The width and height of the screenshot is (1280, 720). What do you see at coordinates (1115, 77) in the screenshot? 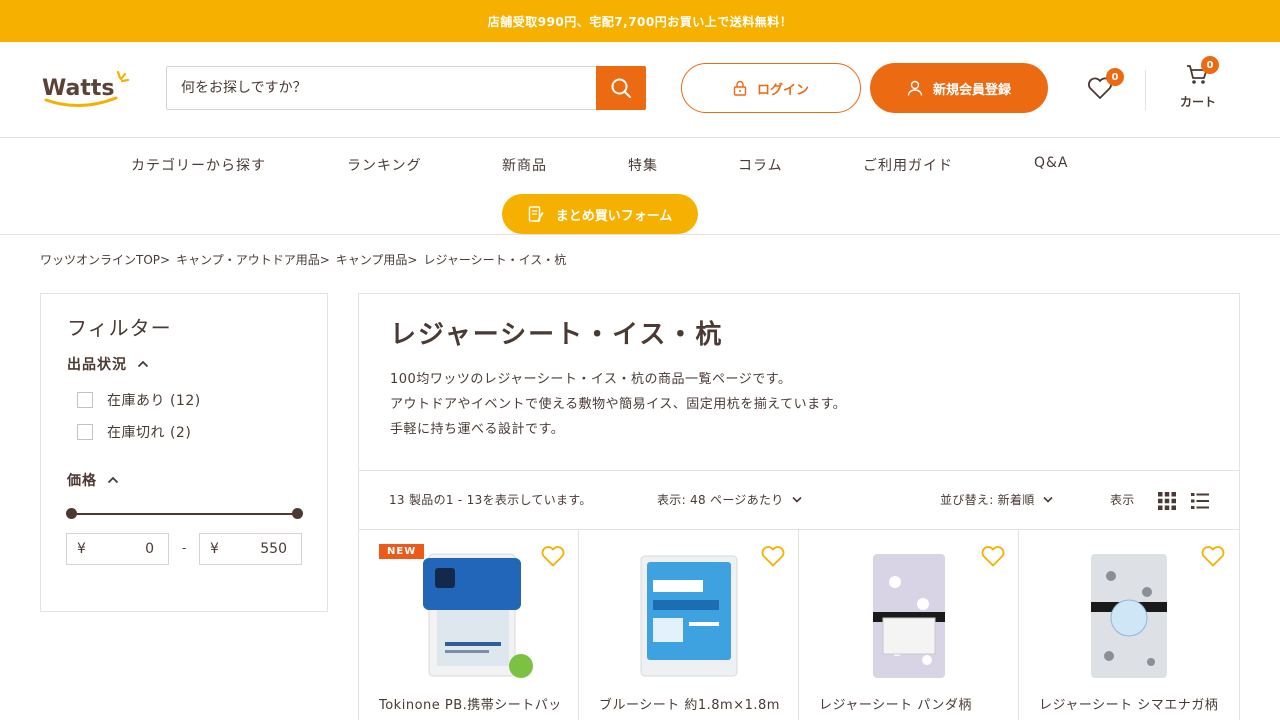
I see `favorites-count-badge: 0` at bounding box center [1115, 77].